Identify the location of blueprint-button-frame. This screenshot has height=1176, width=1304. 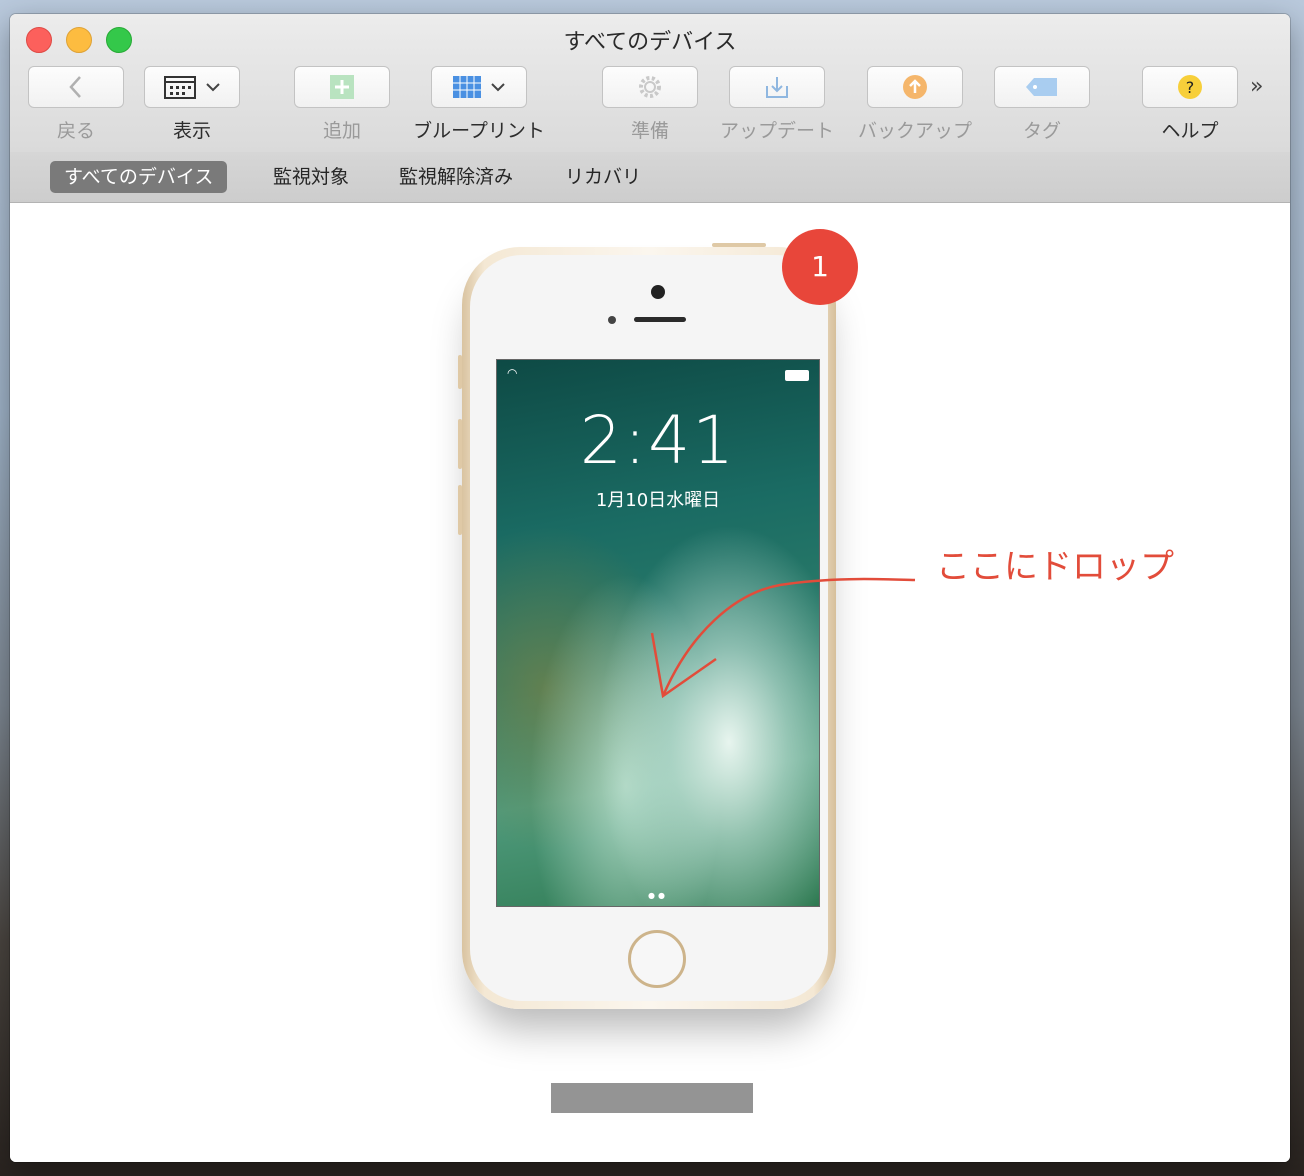
(479, 87).